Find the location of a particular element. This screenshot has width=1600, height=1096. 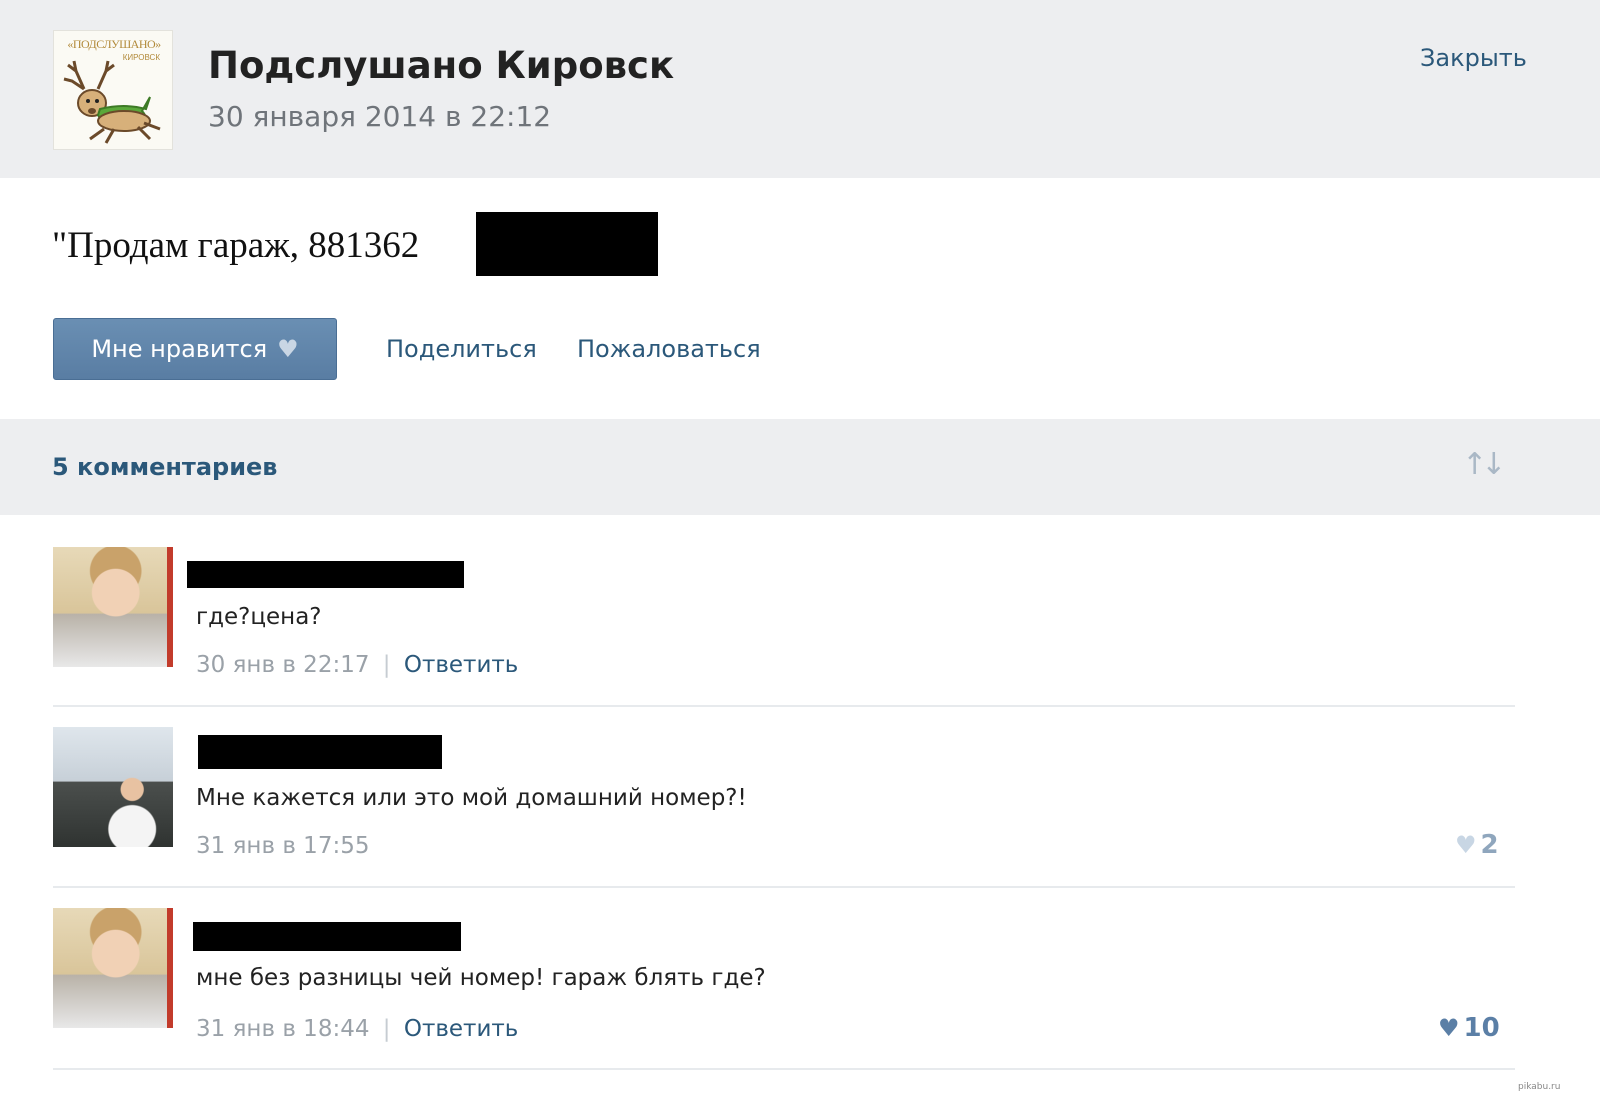

like-count: 10 is located at coordinates (1481, 1028).